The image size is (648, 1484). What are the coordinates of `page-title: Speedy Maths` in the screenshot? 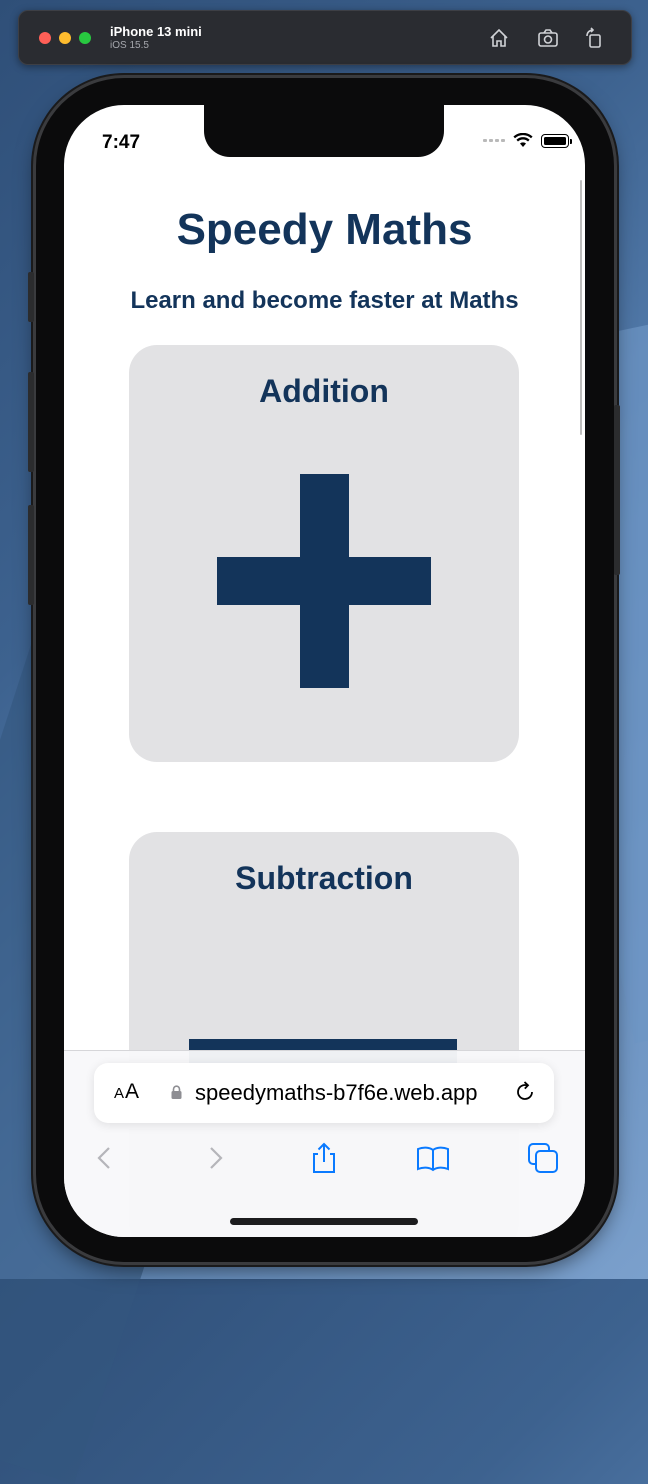 It's located at (324, 229).